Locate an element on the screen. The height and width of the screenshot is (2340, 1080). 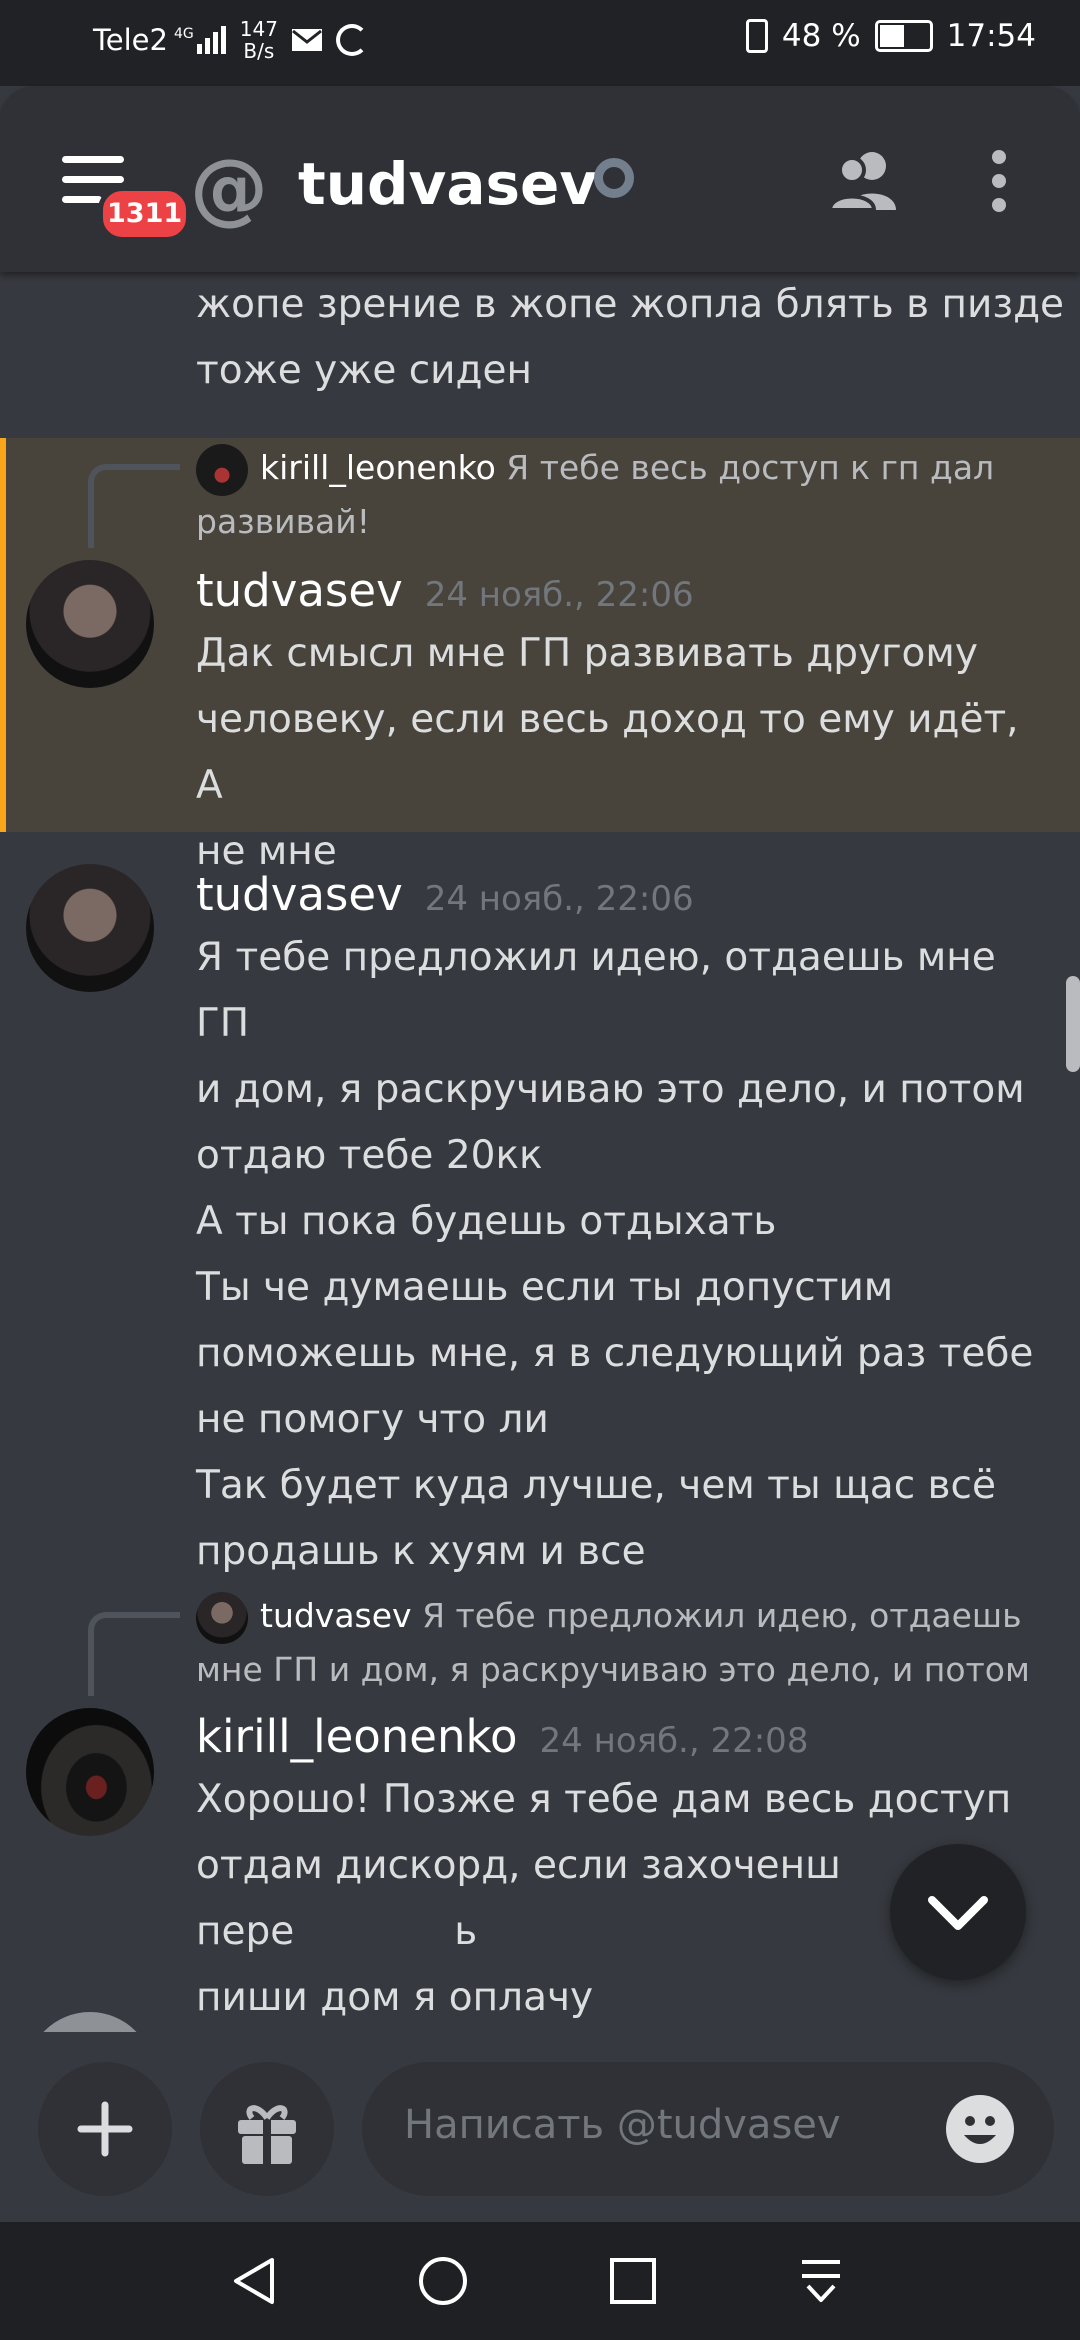
message-line-tail: ь is located at coordinates (466, 1931).